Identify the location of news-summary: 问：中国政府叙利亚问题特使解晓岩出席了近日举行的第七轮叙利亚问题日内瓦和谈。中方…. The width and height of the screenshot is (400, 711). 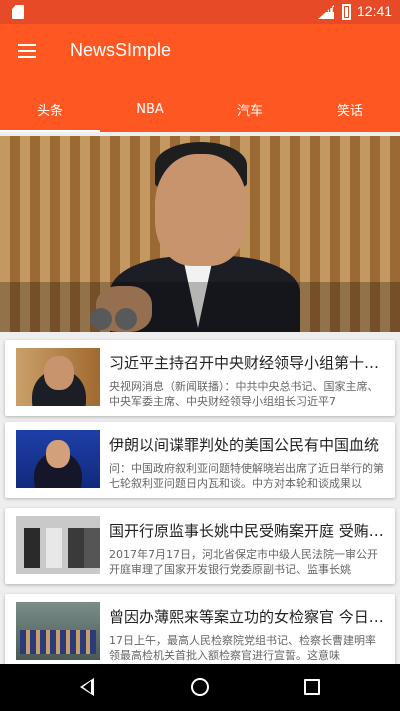
(246, 476).